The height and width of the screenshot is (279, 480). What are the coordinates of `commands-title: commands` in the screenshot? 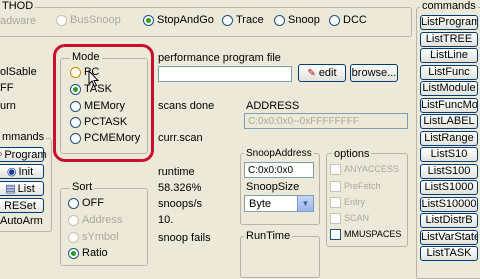 It's located at (449, 6).